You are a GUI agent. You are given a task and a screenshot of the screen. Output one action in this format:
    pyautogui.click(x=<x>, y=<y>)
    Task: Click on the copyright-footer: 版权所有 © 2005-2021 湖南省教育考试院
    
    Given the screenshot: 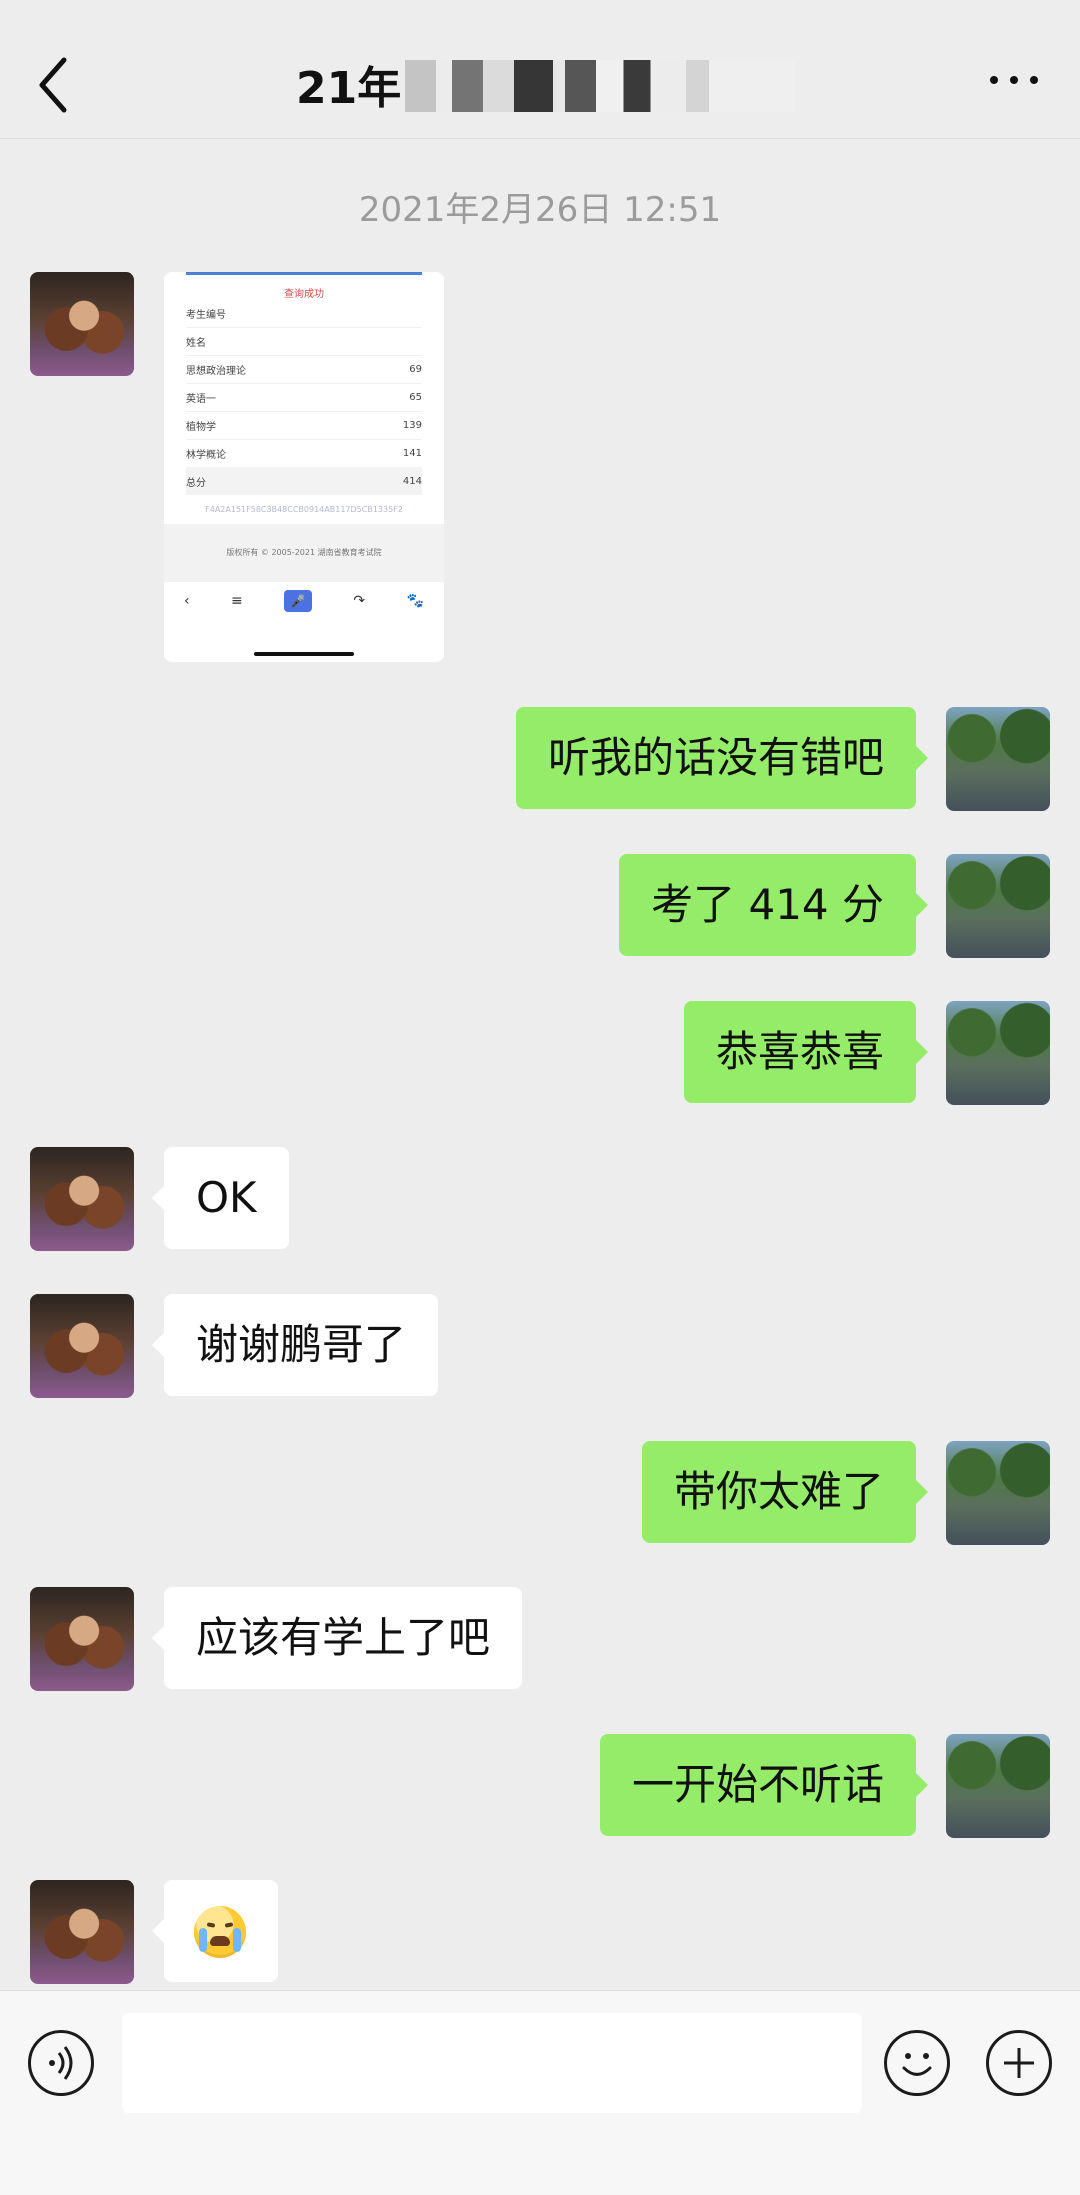 What is the action you would take?
    pyautogui.click(x=304, y=553)
    